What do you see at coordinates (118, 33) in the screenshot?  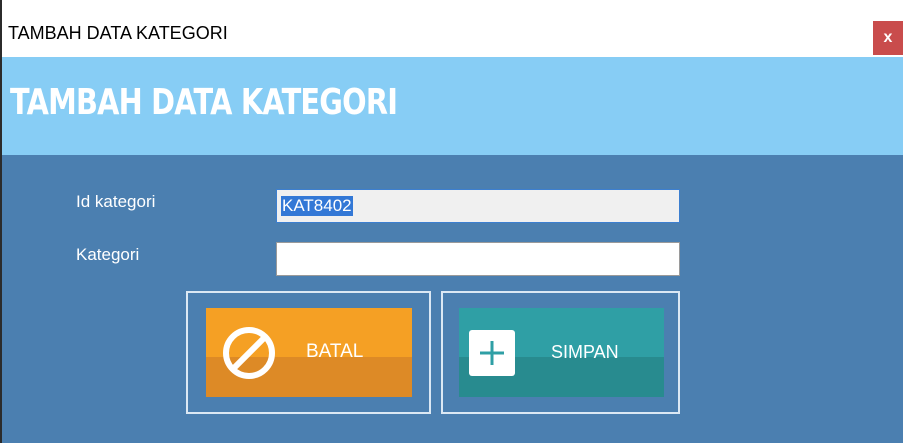 I see `window-title: TAMBAH DATA KATEGORI` at bounding box center [118, 33].